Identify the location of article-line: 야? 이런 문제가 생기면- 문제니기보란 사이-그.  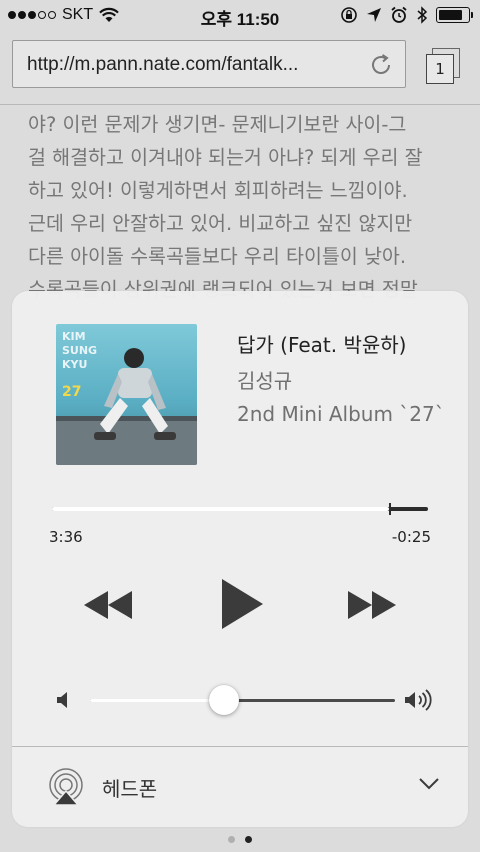
(217, 124).